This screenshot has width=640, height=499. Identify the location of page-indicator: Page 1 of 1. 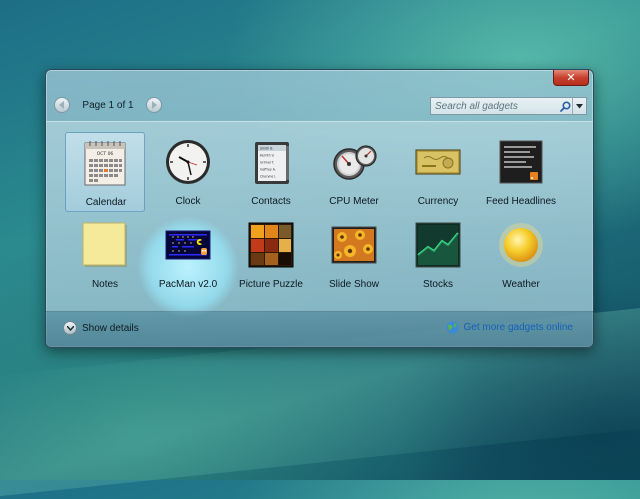
(108, 105).